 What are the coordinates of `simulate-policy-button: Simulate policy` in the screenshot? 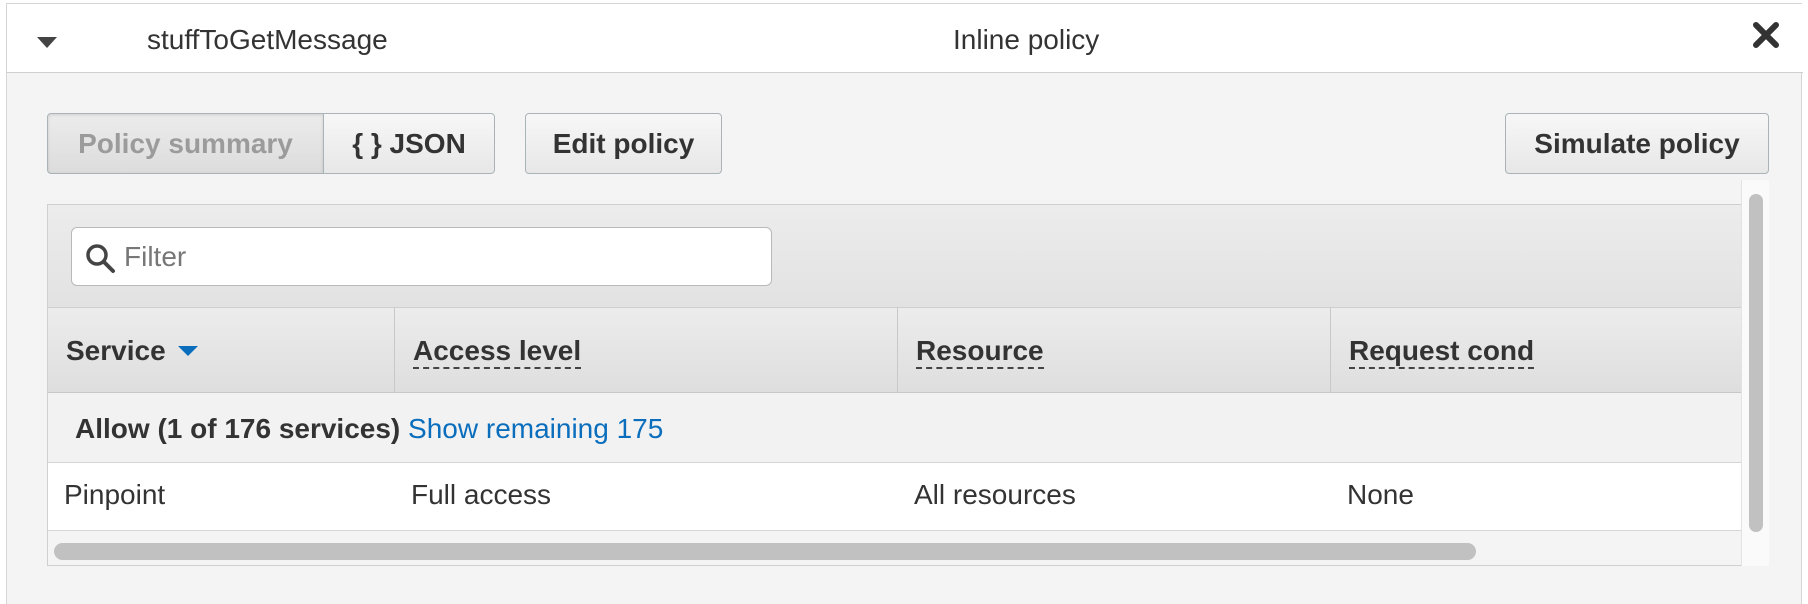 It's located at (1637, 143).